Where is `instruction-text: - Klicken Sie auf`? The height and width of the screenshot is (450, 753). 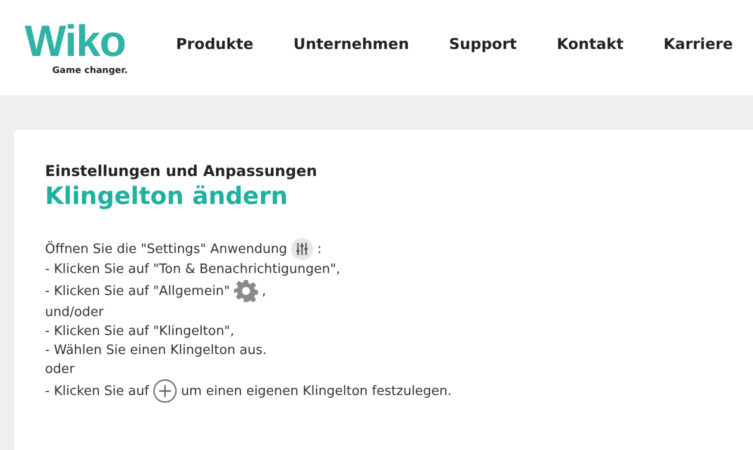
instruction-text: - Klicken Sie auf is located at coordinates (97, 391).